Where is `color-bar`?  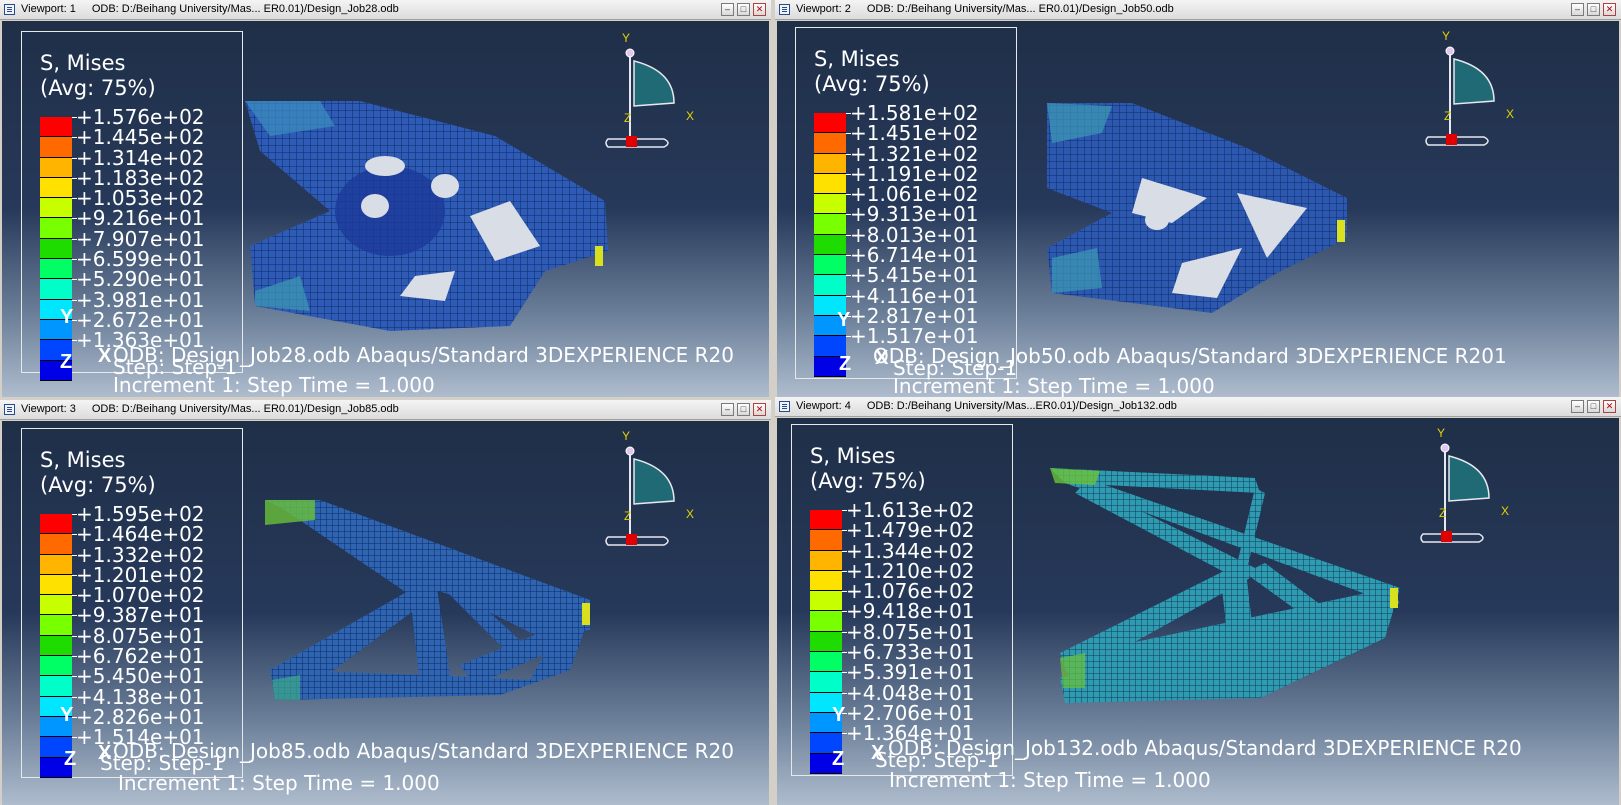 color-bar is located at coordinates (56, 249).